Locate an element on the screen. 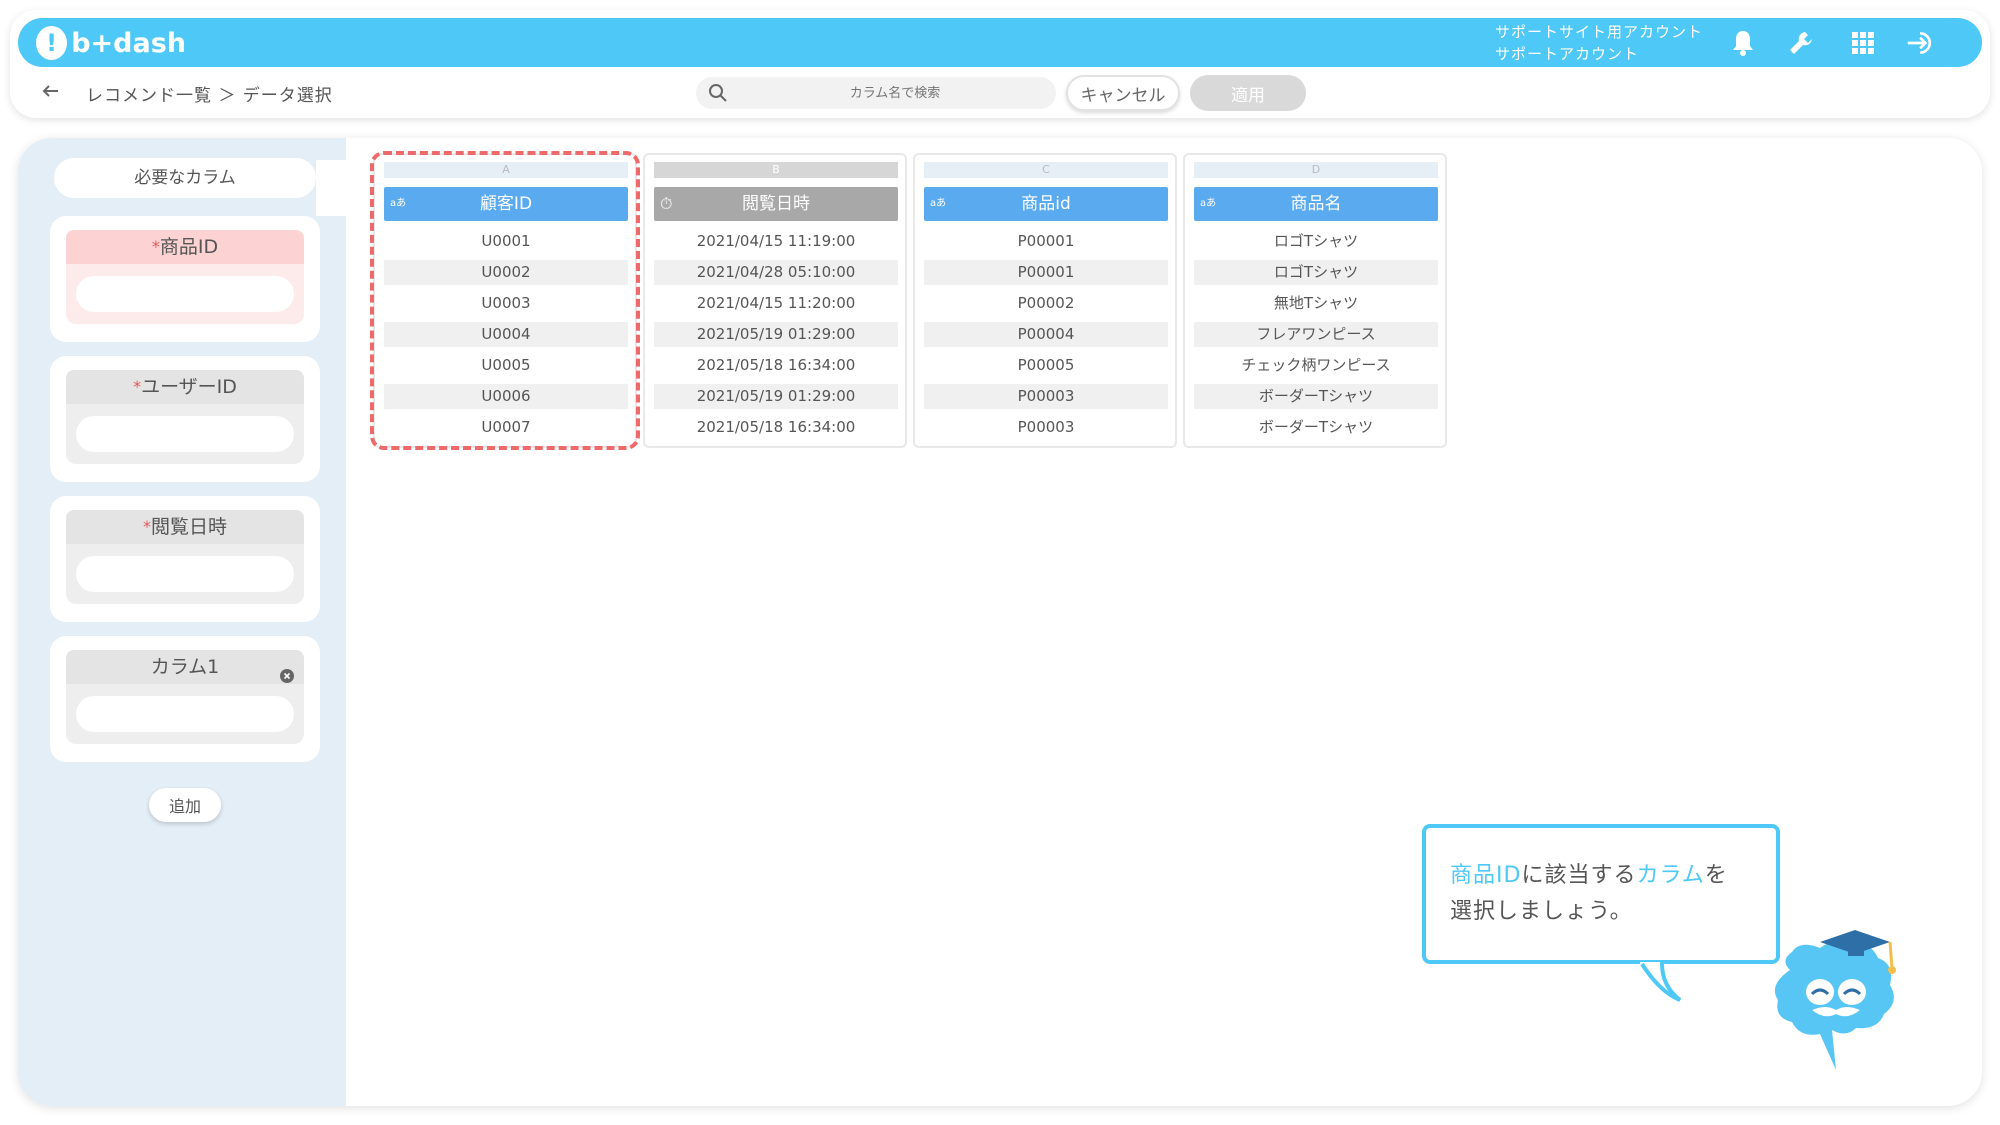 Image resolution: width=2000 pixels, height=1125 pixels. bell-icon is located at coordinates (1743, 43).